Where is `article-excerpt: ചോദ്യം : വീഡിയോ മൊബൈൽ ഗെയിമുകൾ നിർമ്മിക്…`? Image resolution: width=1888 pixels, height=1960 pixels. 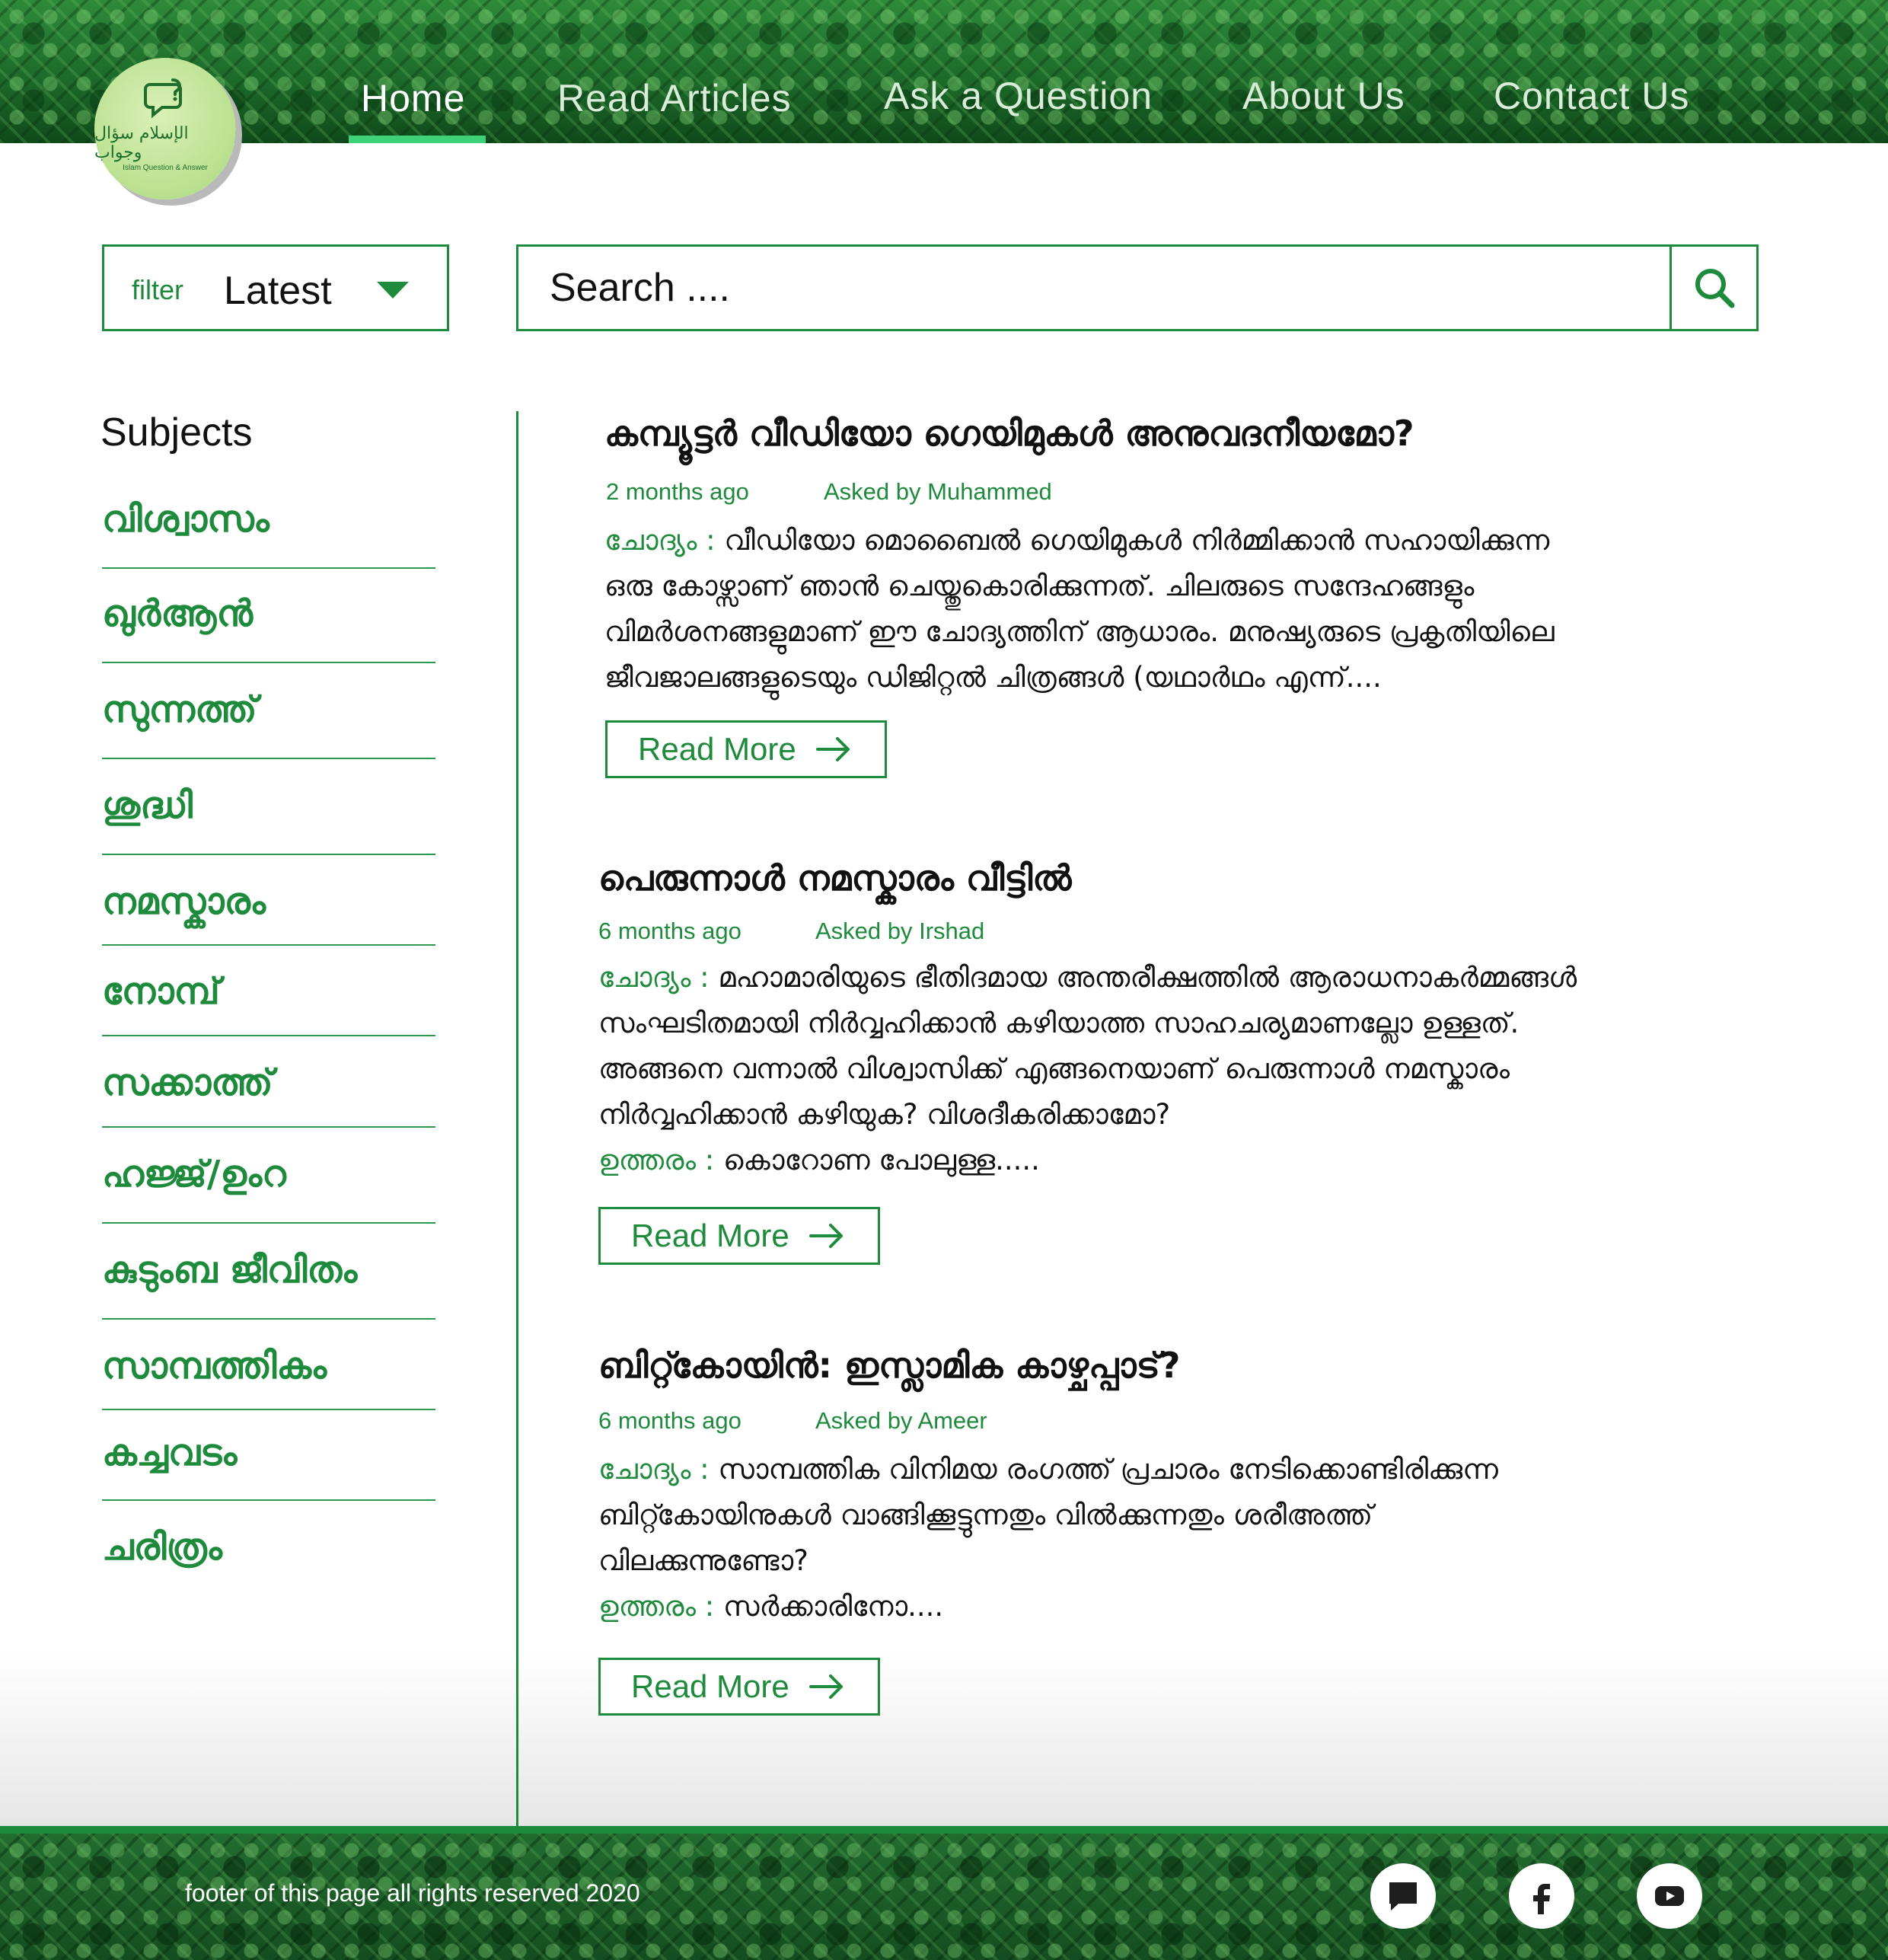
article-excerpt: ചോദ്യം : വീഡിയോ മൊബൈൽ ഗെയിമുകൾ നിർമ്മിക്… is located at coordinates (1079, 610).